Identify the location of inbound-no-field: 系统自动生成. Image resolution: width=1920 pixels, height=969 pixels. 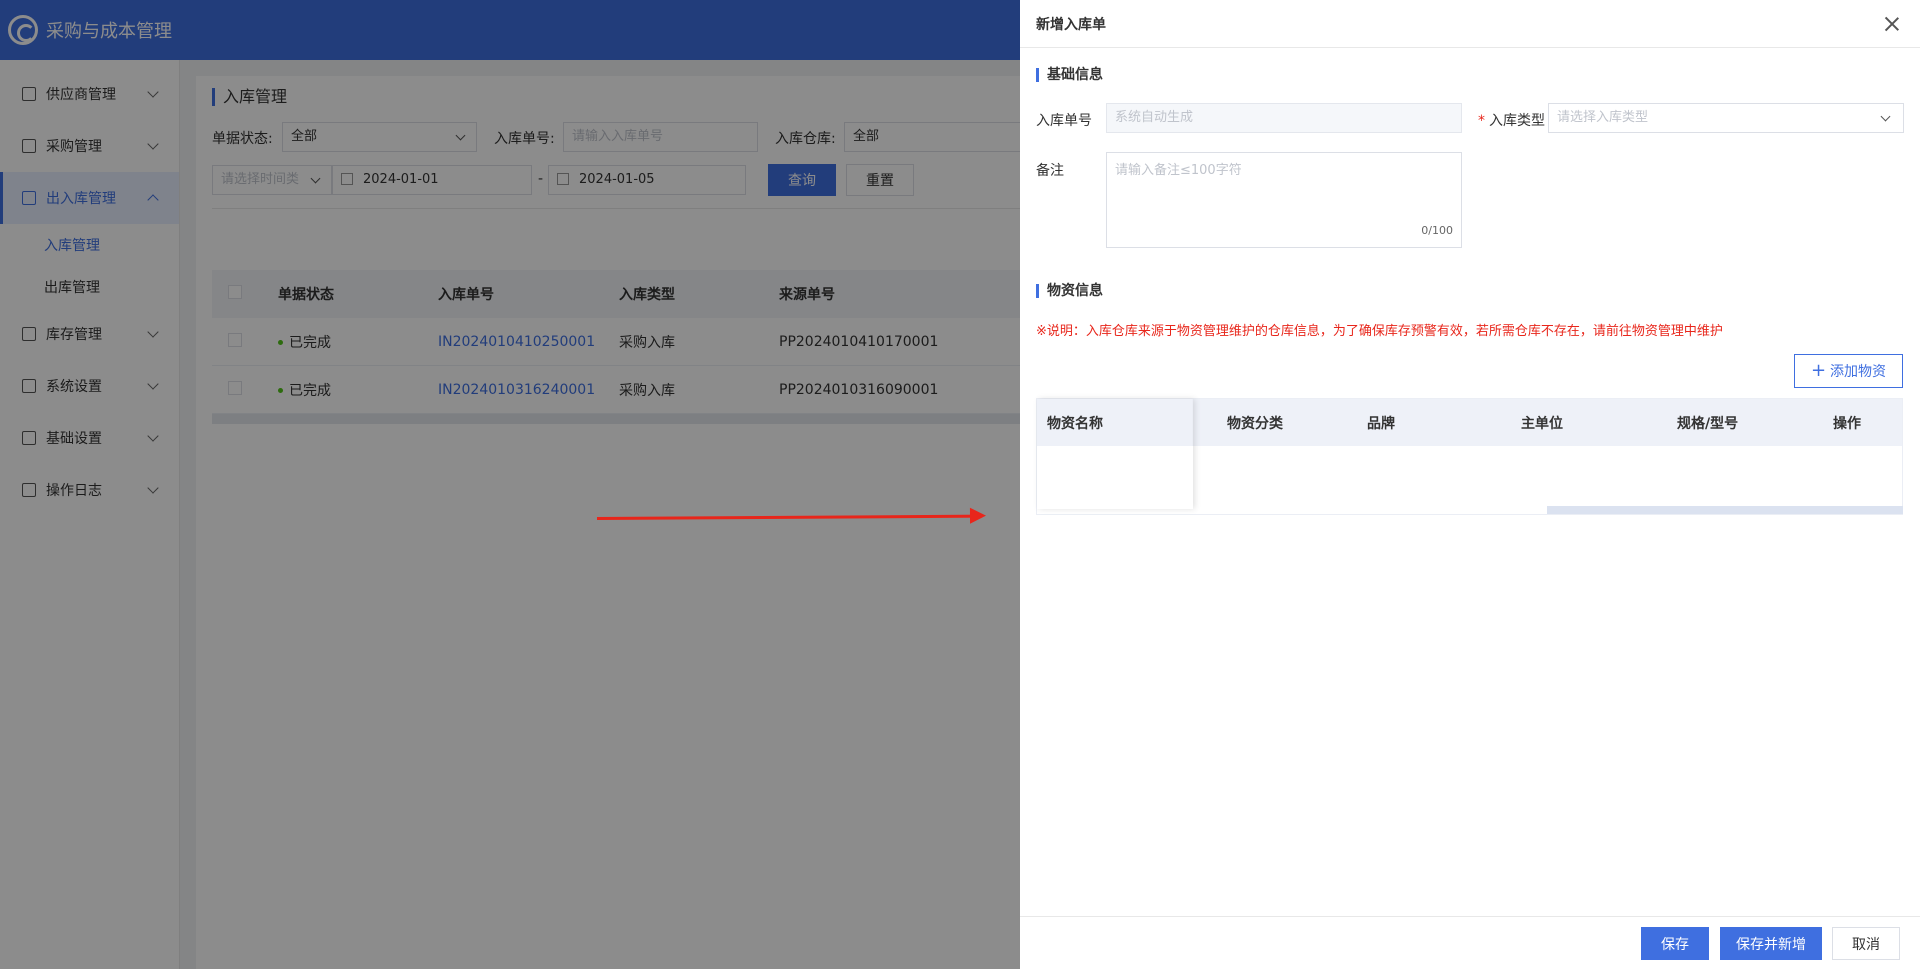
(1284, 118).